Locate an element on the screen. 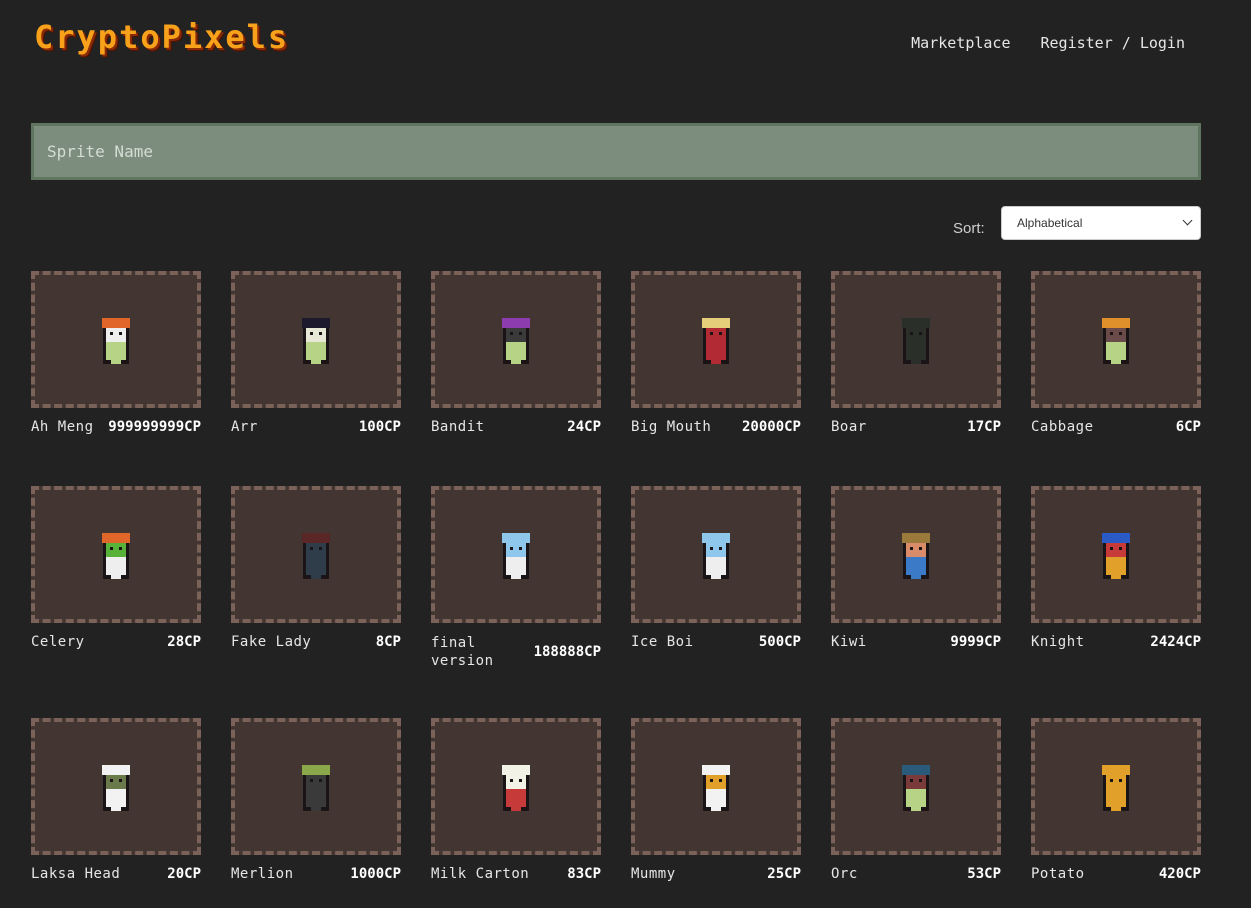  sprite-price: 83CP is located at coordinates (584, 874).